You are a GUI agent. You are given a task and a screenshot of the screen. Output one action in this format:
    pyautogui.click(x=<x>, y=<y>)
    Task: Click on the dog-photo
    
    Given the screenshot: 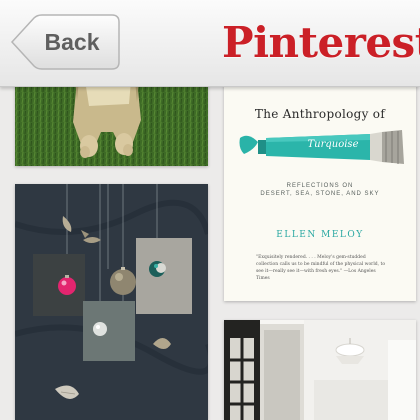 What is the action you would take?
    pyautogui.click(x=111, y=123)
    